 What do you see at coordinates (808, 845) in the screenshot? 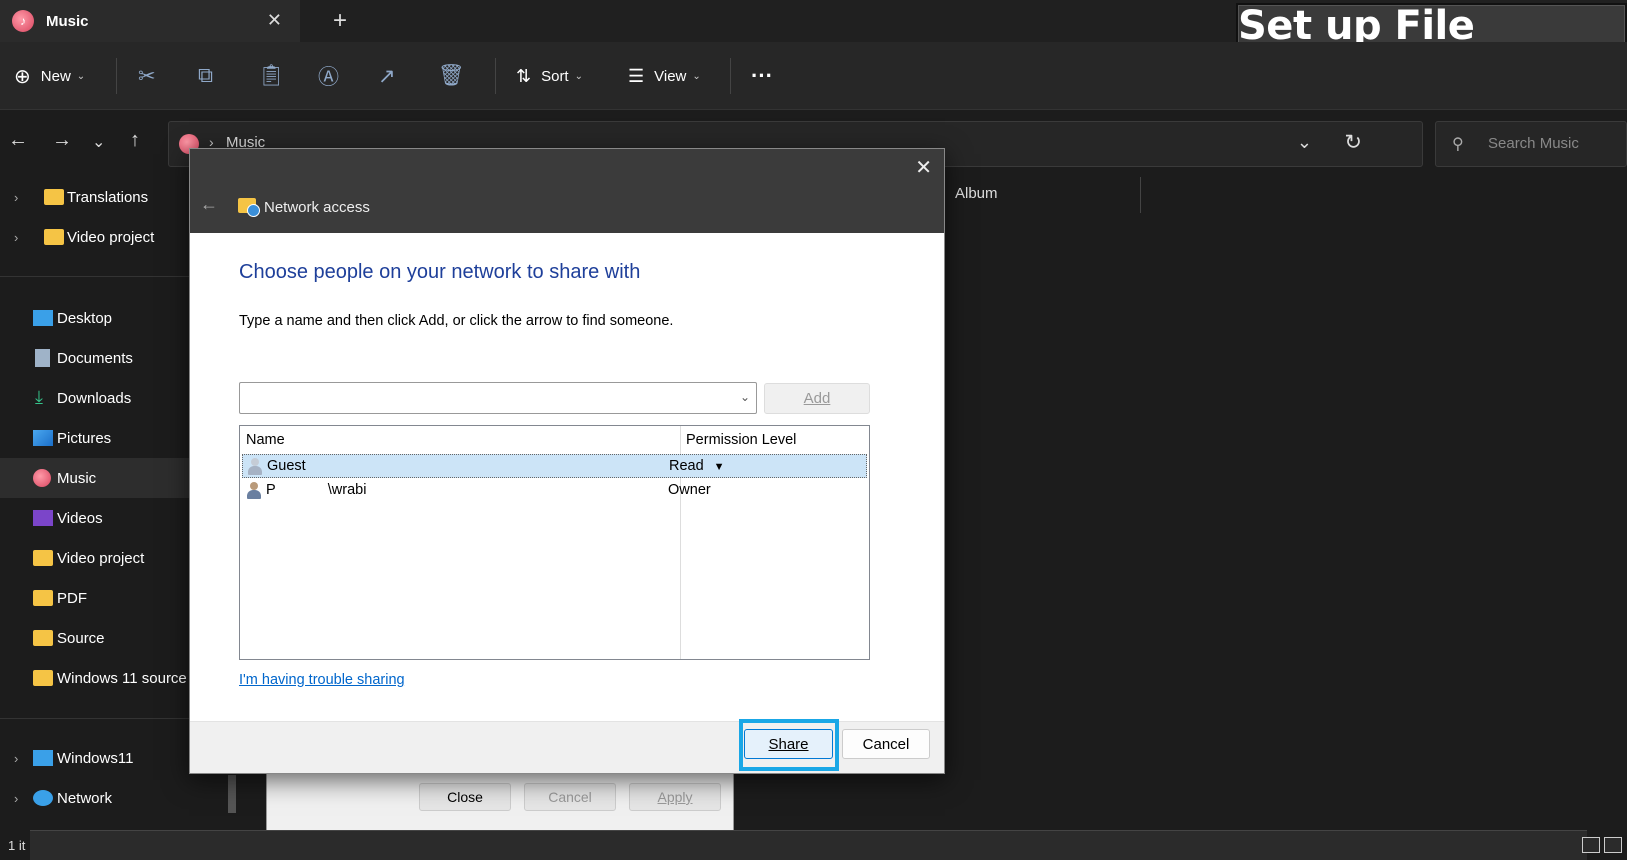
I see `status-overlay` at bounding box center [808, 845].